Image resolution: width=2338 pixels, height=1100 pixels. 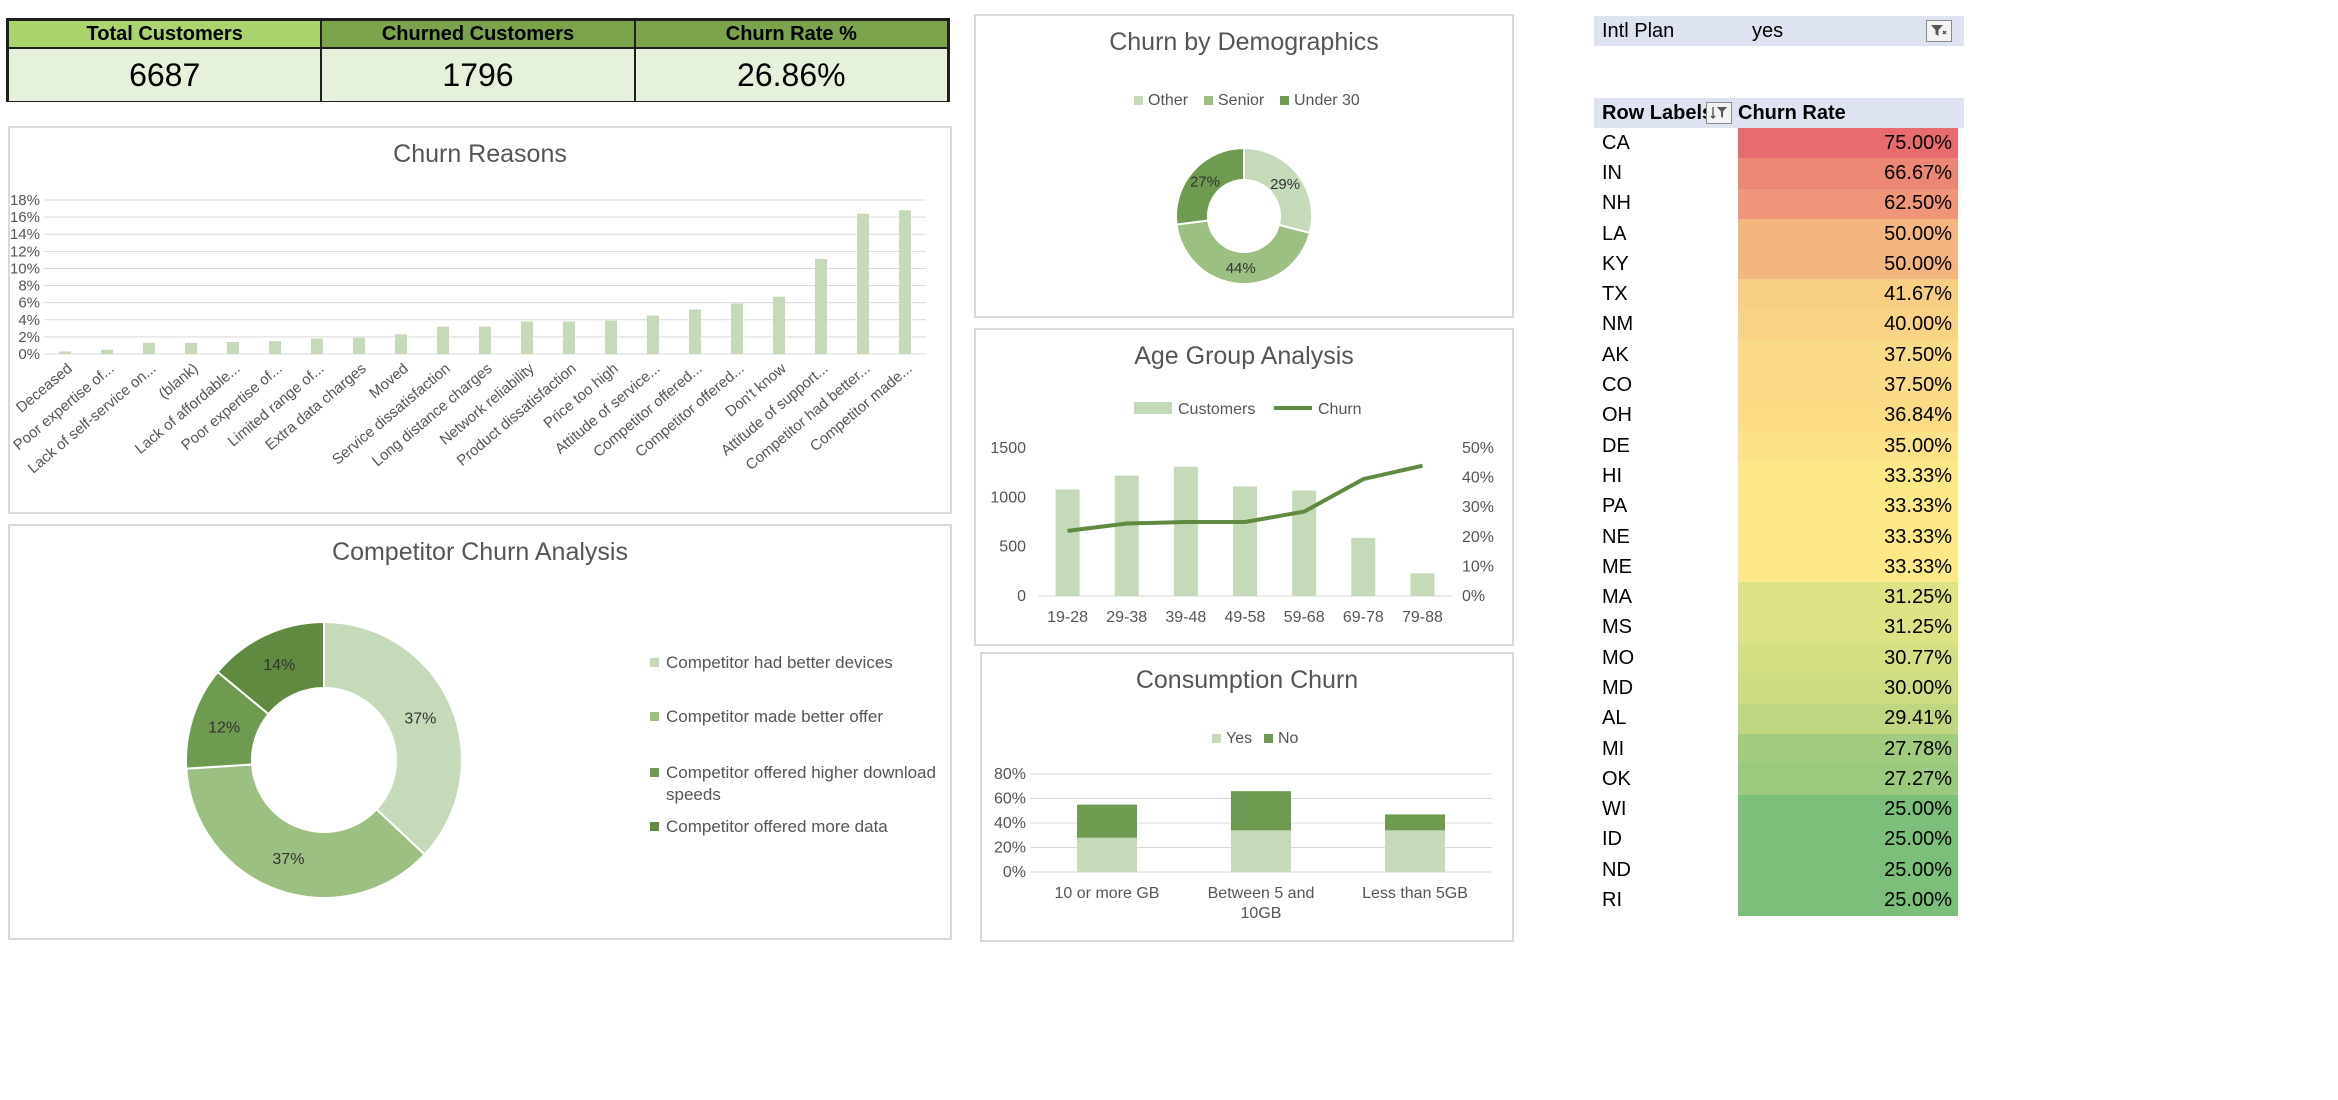 What do you see at coordinates (1666, 779) in the screenshot?
I see `pivot-state-label: OK` at bounding box center [1666, 779].